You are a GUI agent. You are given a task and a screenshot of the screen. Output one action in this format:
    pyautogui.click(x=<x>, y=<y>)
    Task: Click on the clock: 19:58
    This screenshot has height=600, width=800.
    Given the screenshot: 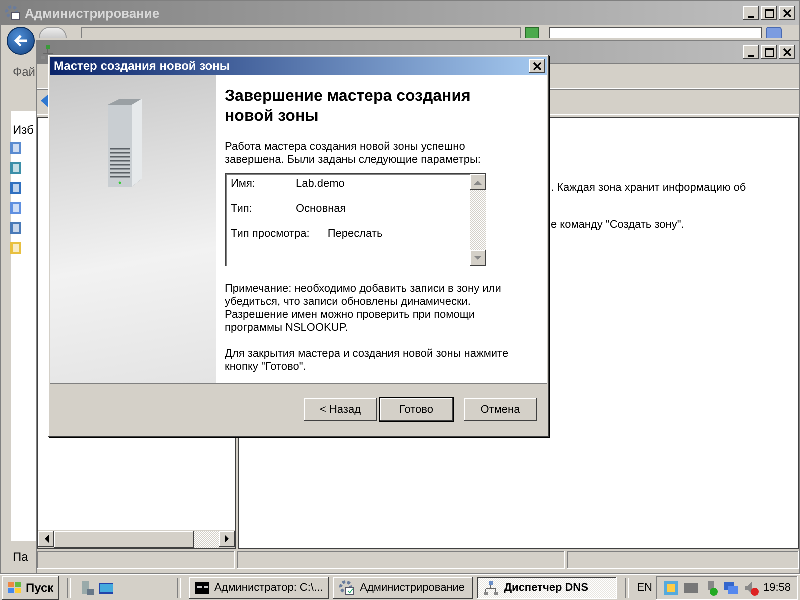 What is the action you would take?
    pyautogui.click(x=777, y=588)
    